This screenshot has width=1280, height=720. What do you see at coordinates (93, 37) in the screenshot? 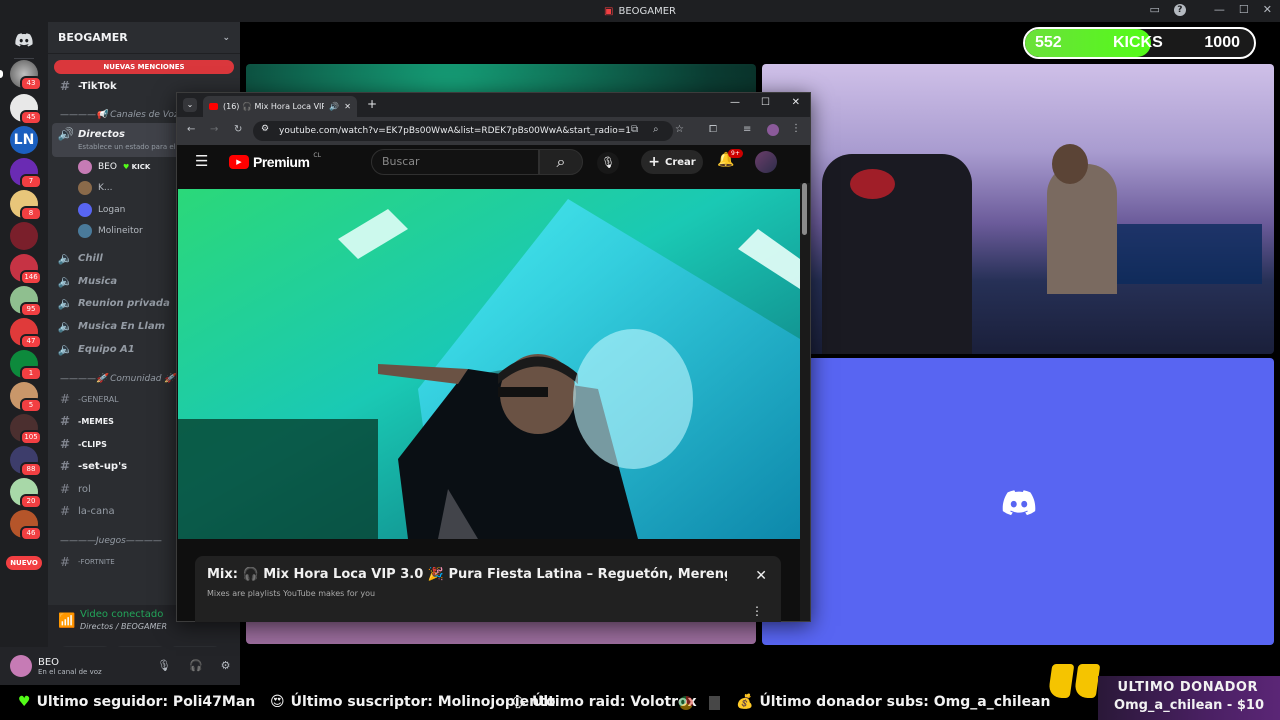
I see `server-name: BEOGAMER` at bounding box center [93, 37].